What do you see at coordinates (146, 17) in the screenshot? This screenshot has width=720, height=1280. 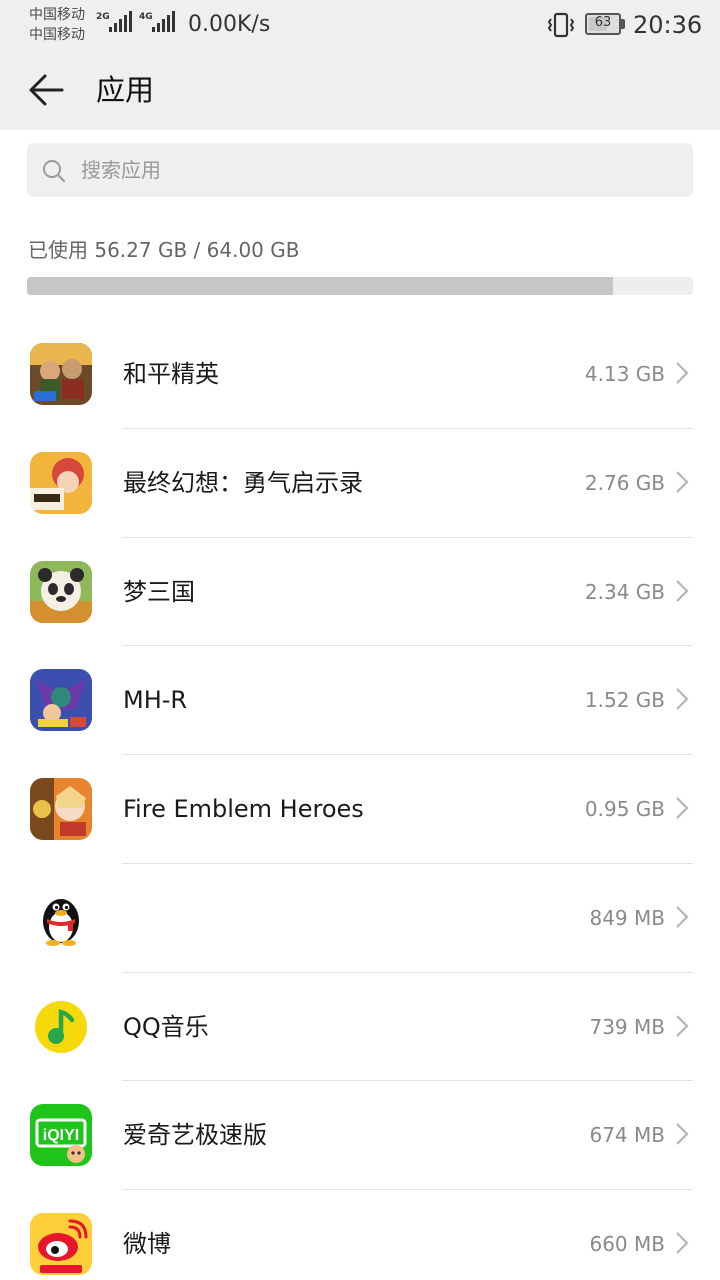 I see `sim2-tech-label: 4G` at bounding box center [146, 17].